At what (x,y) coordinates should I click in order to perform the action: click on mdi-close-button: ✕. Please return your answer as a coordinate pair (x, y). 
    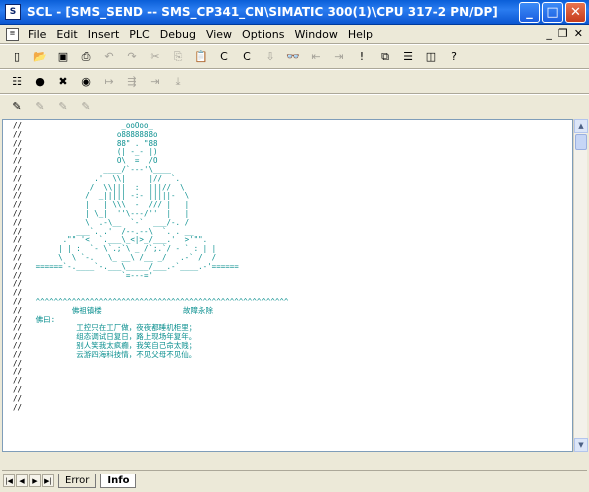
    Looking at the image, I should click on (578, 33).